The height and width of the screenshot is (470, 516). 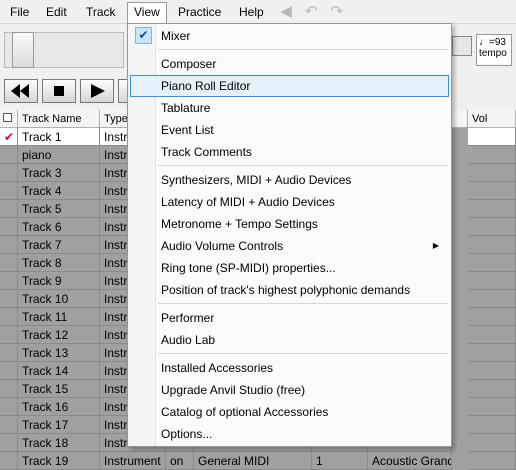 I want to click on redo-icon: ↷, so click(x=337, y=11).